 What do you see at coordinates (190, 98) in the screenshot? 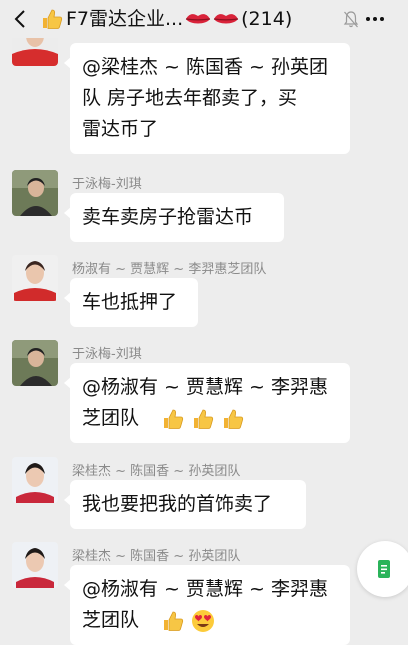
I see `message-text: 队 房子地去年都卖了，买` at bounding box center [190, 98].